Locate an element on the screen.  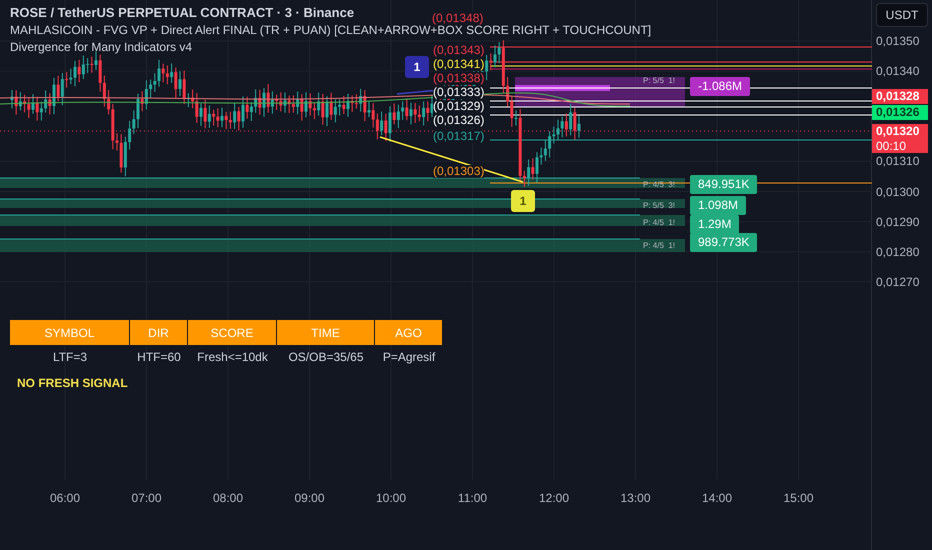
table-header-cell: TIME is located at coordinates (326, 332).